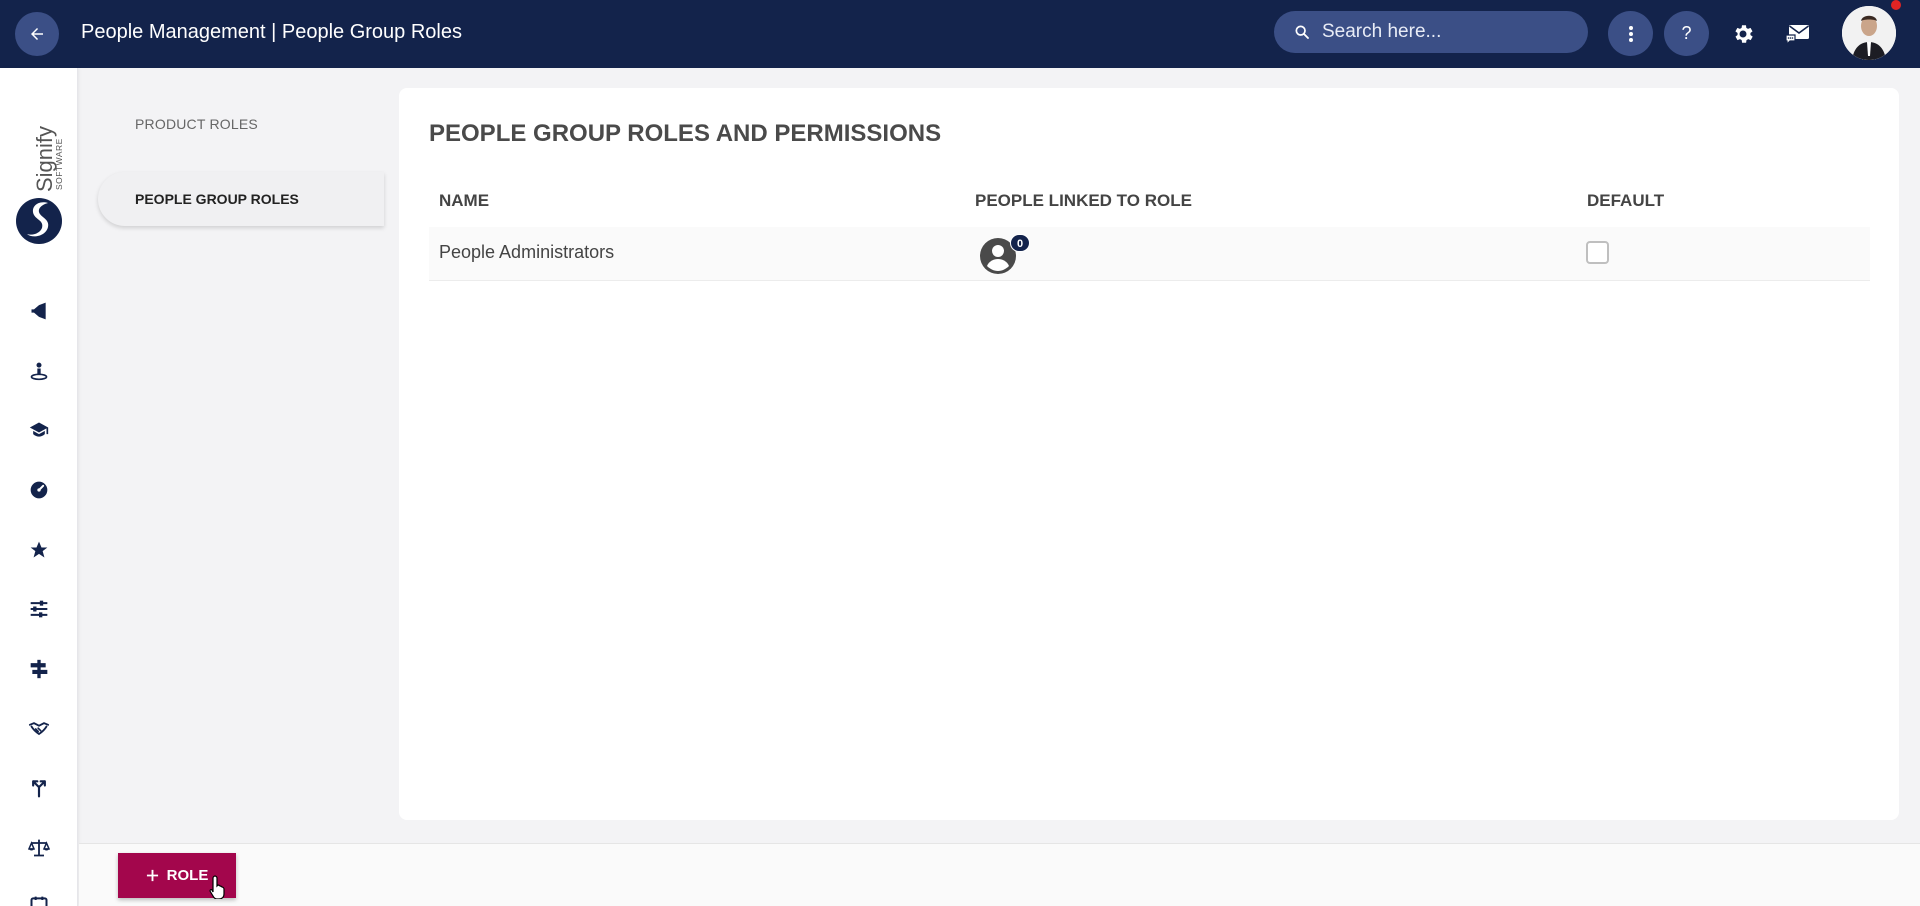 This screenshot has height=906, width=1920. I want to click on help-button: ?, so click(1686, 33).